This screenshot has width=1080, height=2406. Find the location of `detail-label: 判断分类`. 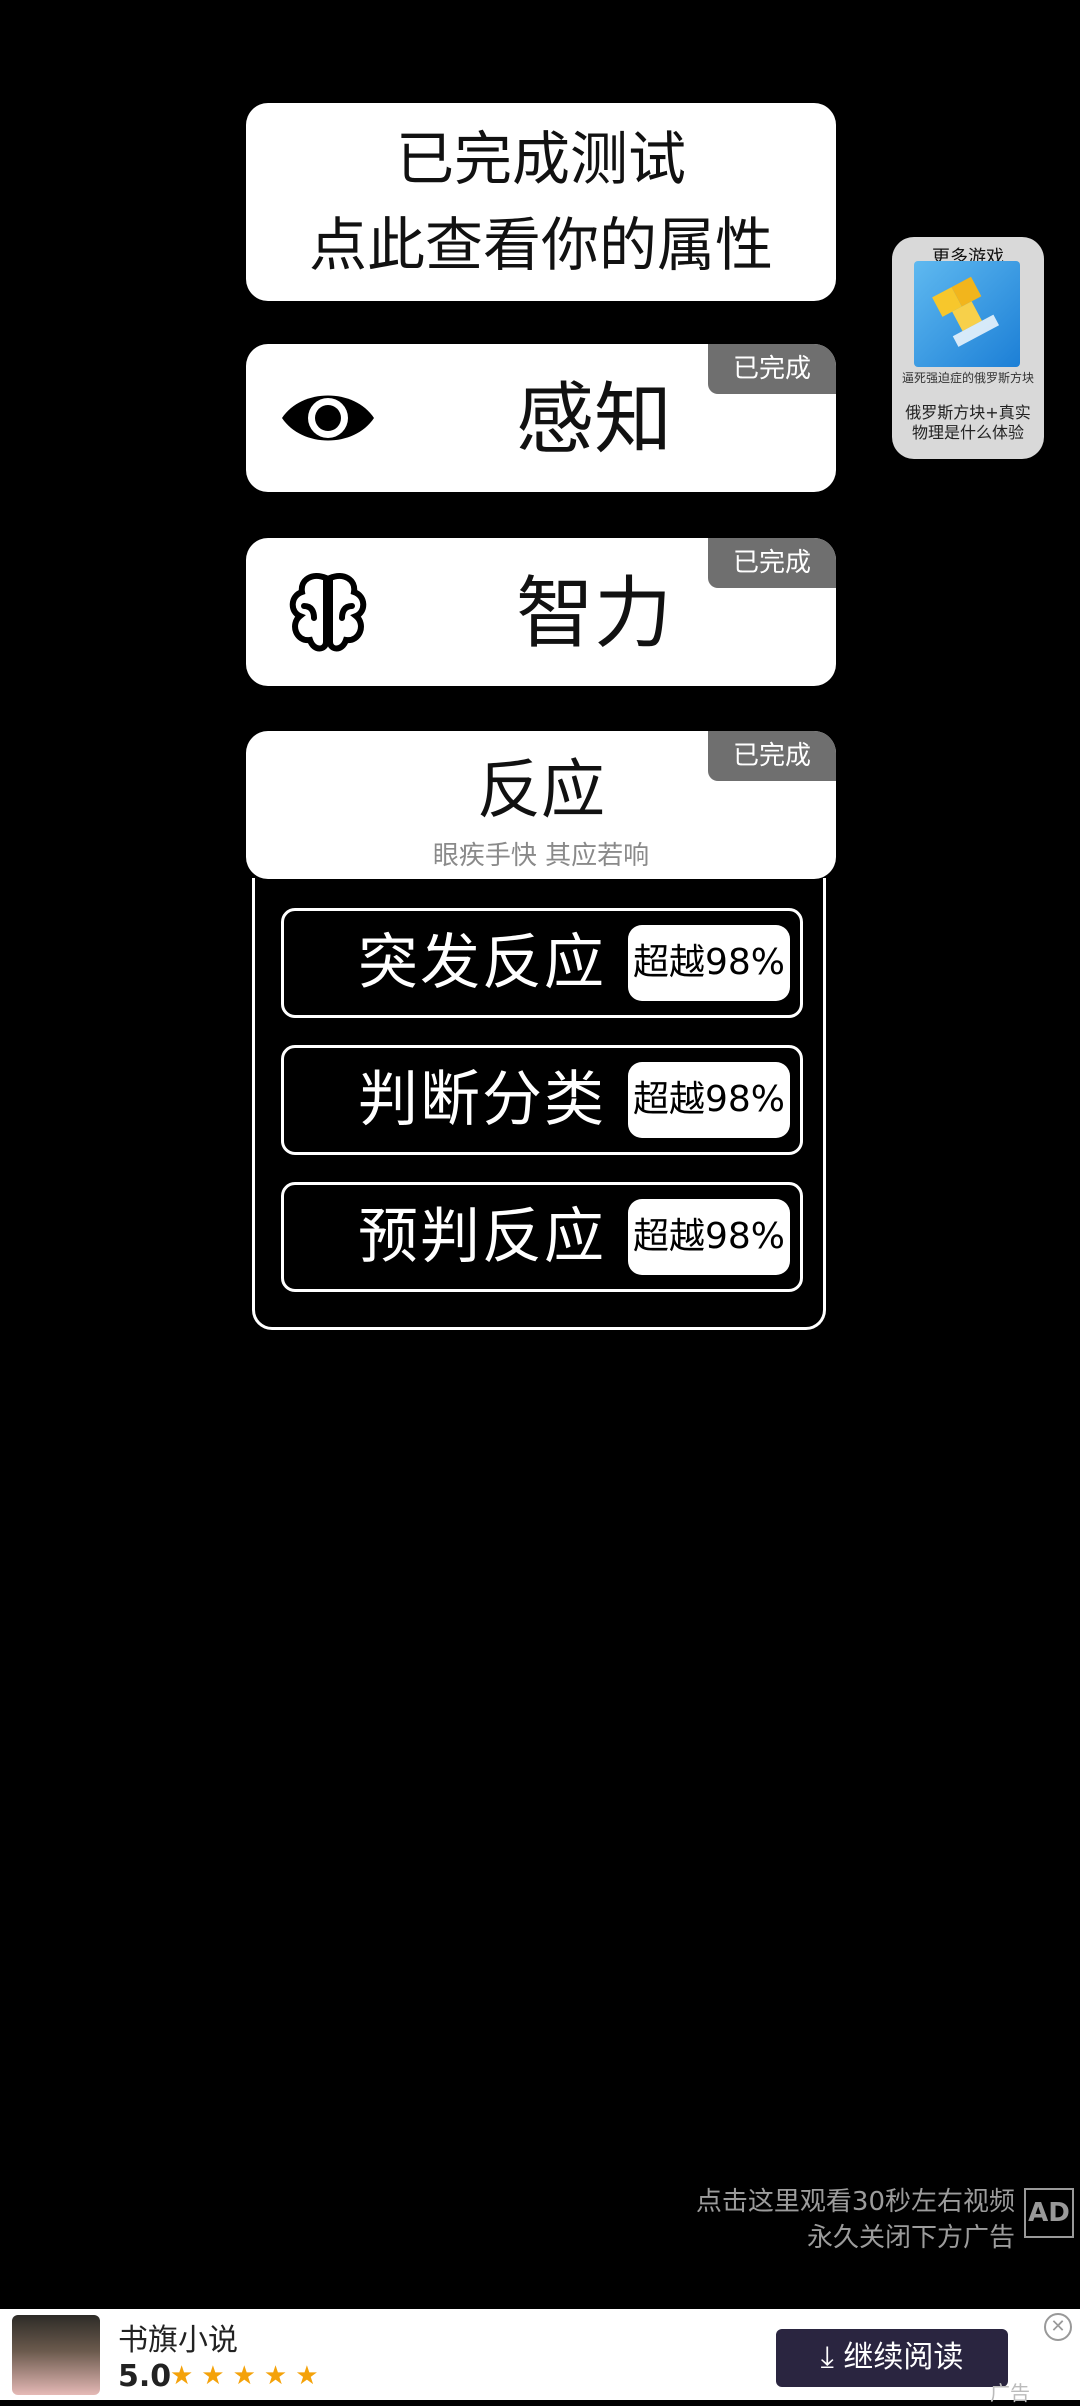

detail-label: 判断分类 is located at coordinates (482, 1100).